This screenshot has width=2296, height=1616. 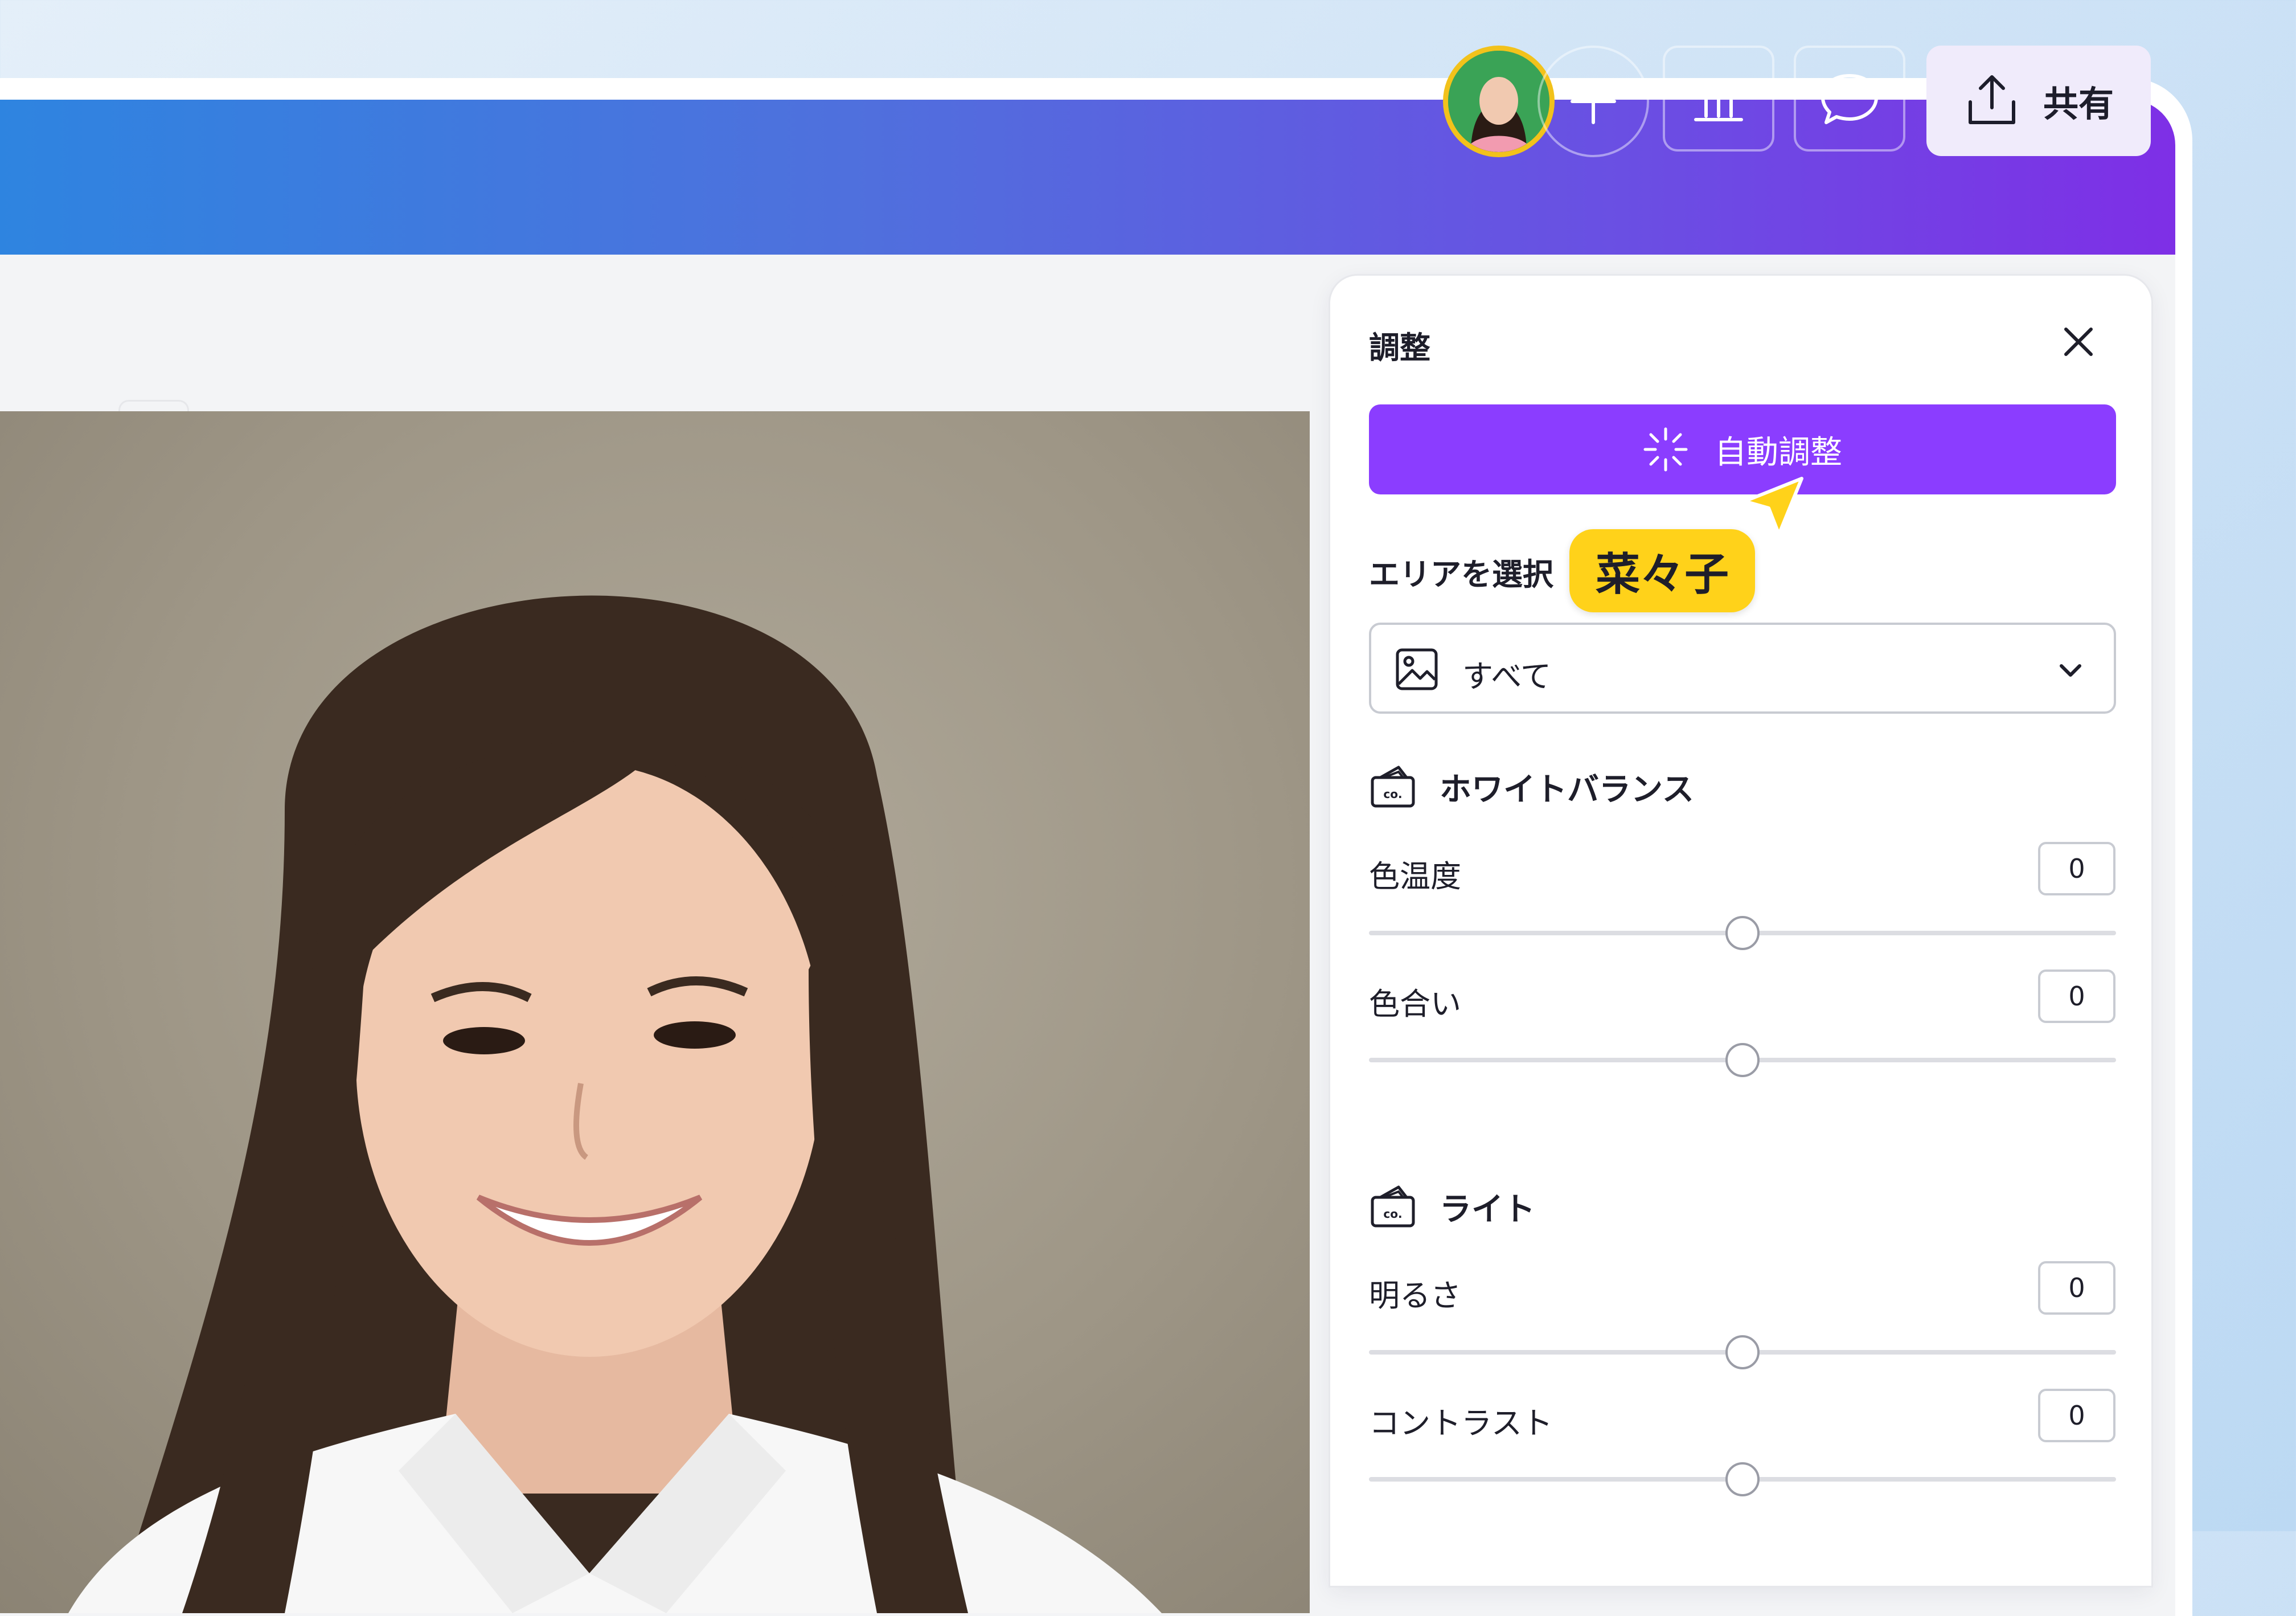 I want to click on light-title: ライト, so click(x=1487, y=1209).